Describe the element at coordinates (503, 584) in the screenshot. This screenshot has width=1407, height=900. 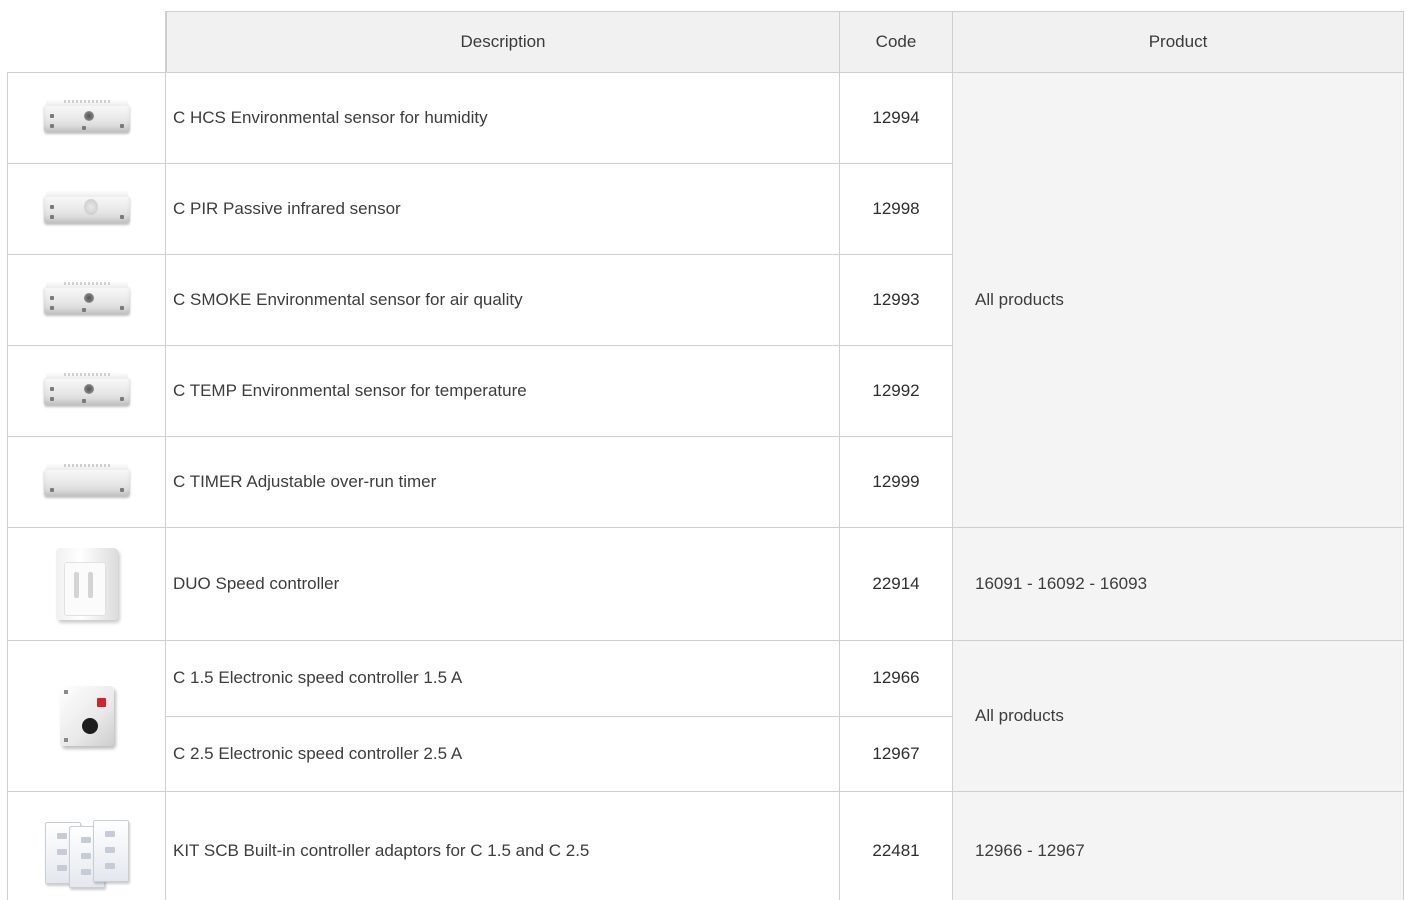
I see `row-description: DUO Speed controller` at that location.